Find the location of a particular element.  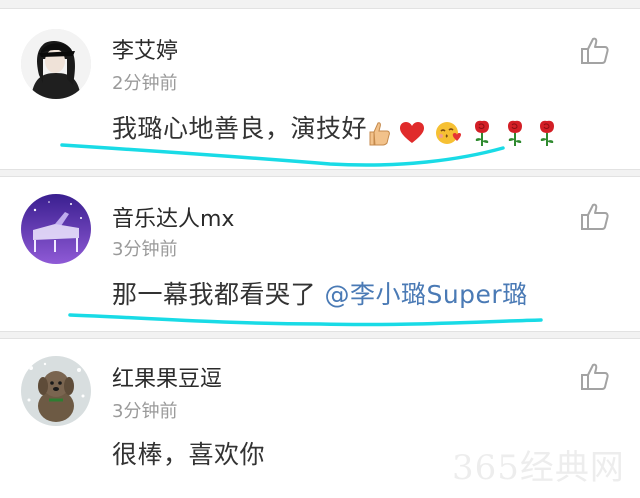

woman-with-cap-avatar-icon is located at coordinates (56, 64).